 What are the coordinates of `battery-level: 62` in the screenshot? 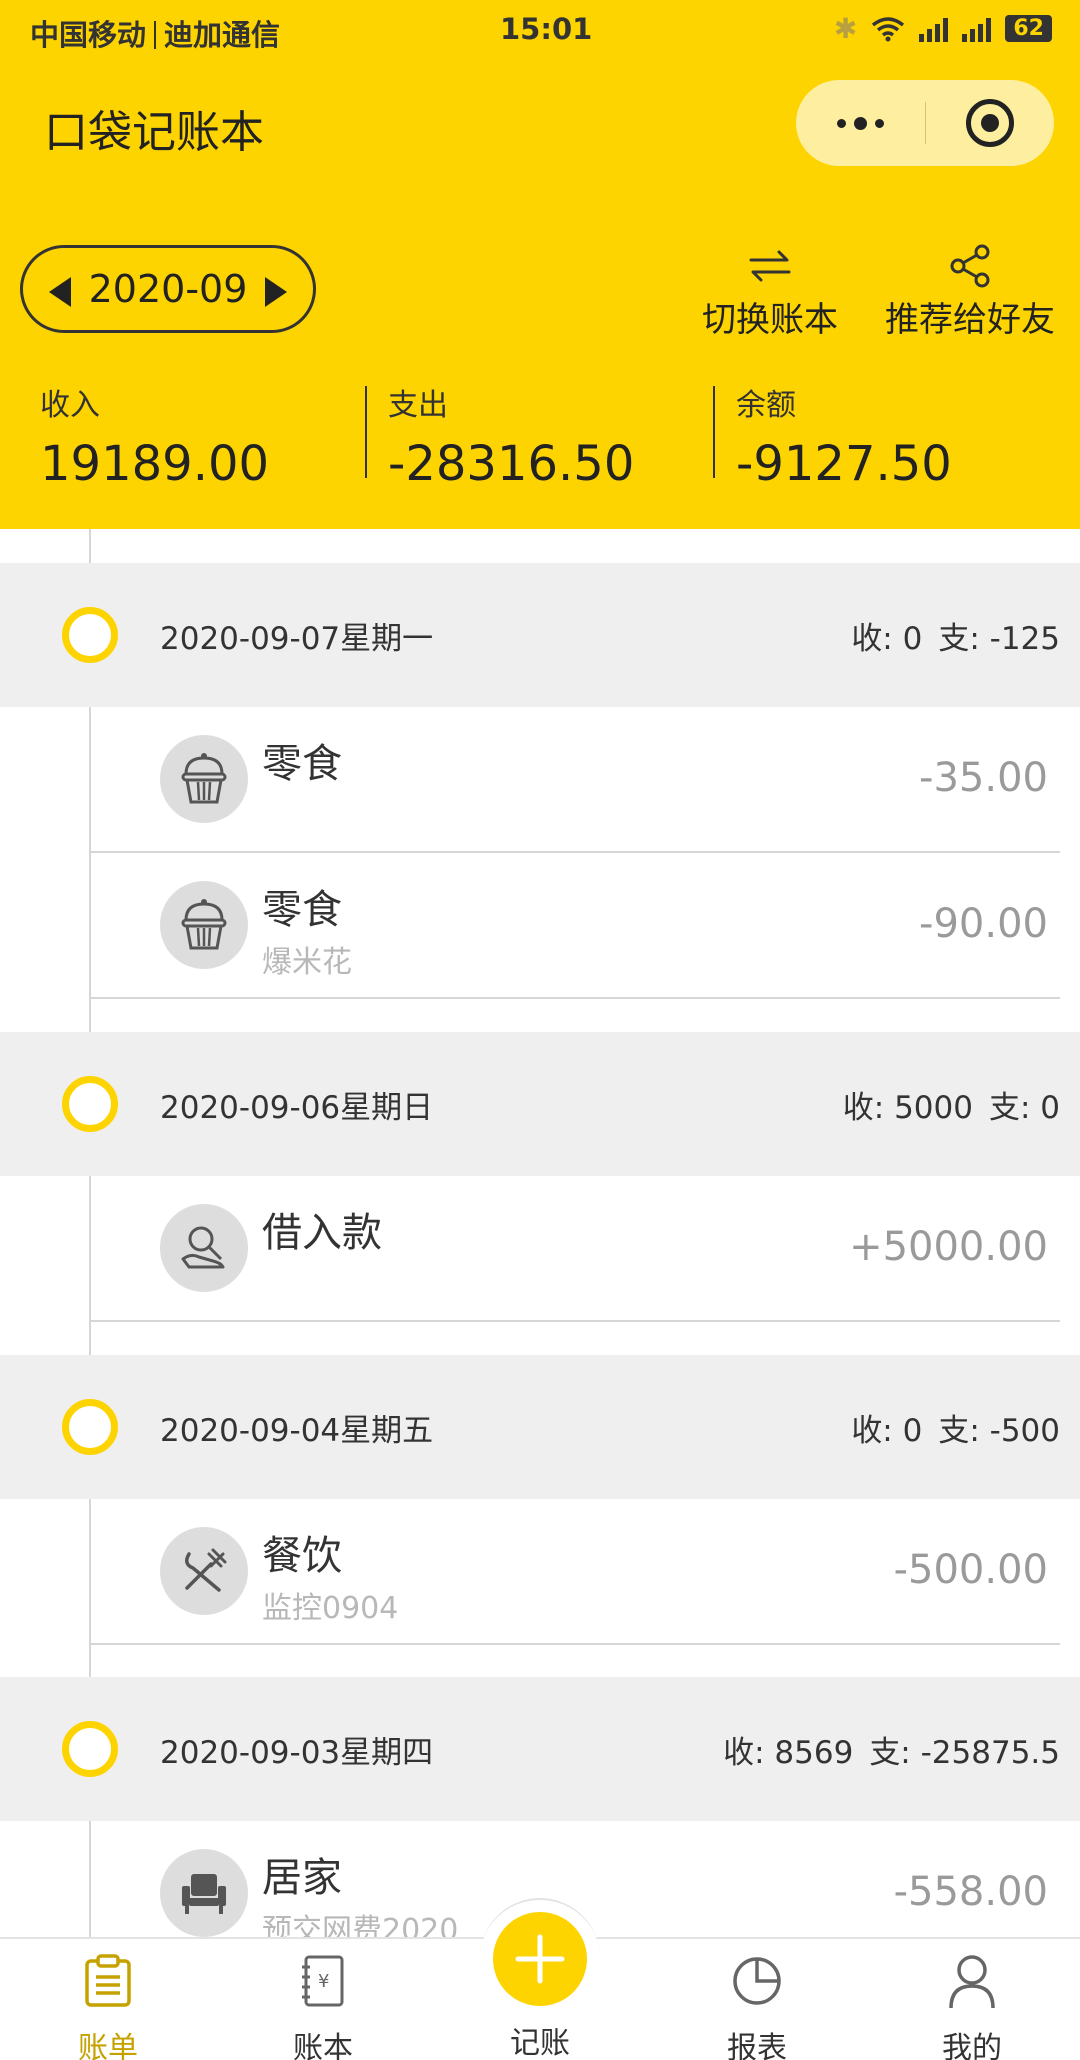 It's located at (1028, 28).